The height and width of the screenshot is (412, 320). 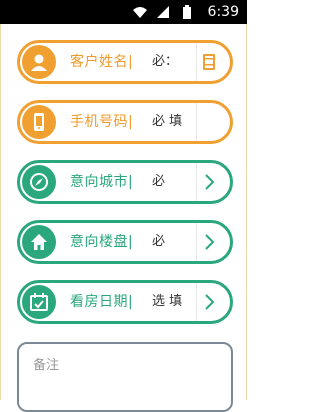 What do you see at coordinates (223, 12) in the screenshot?
I see `status-time: 6:39` at bounding box center [223, 12].